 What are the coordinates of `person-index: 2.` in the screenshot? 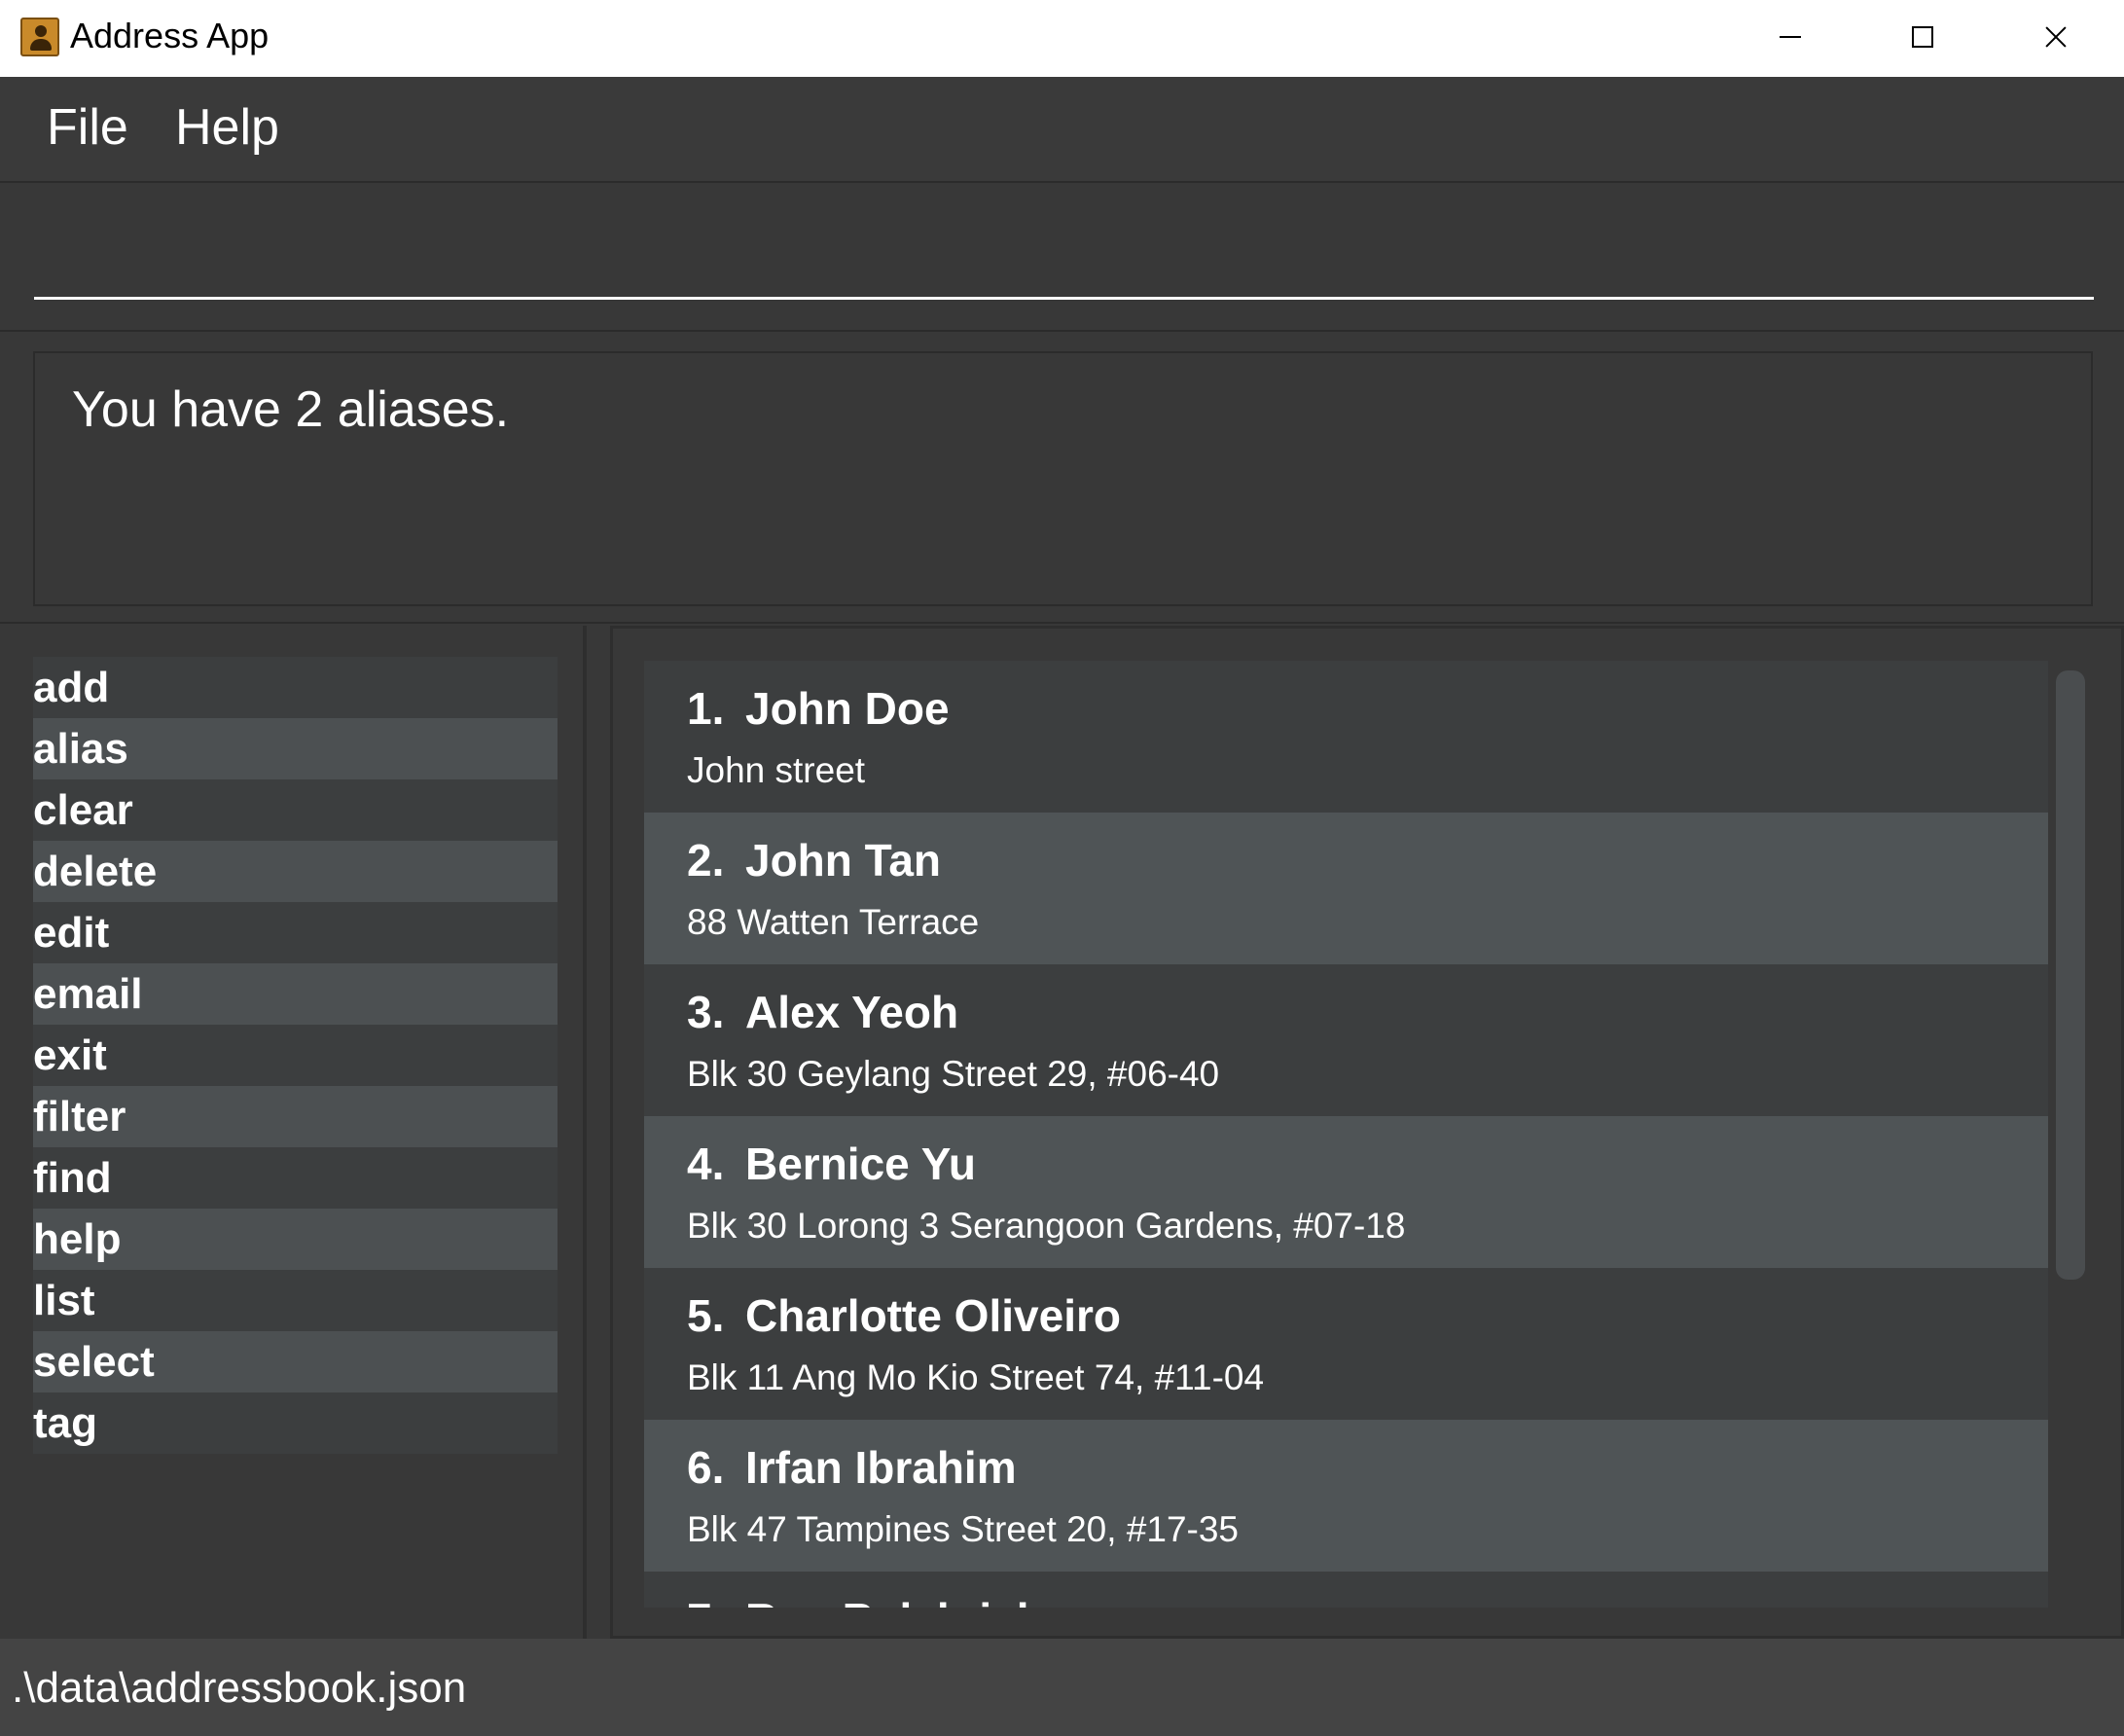 It's located at (706, 861).